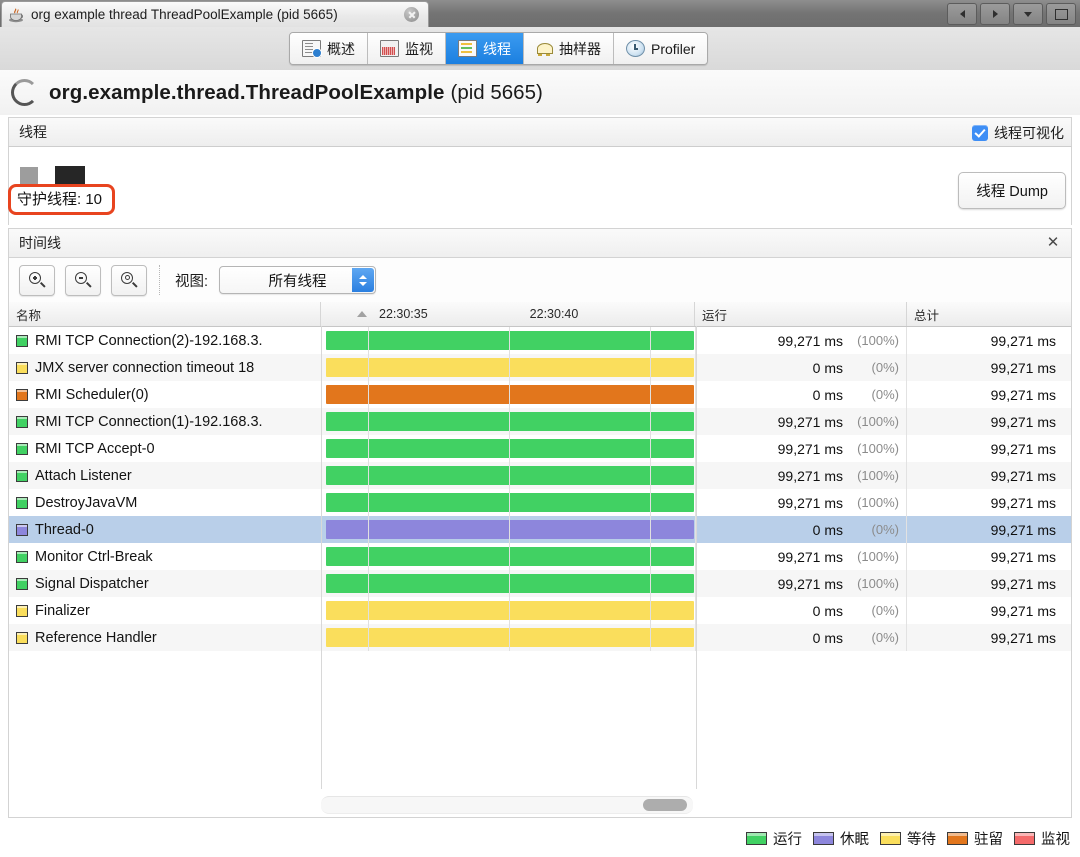 This screenshot has height=857, width=1080. Describe the element at coordinates (64, 529) in the screenshot. I see `thread-name-label: Thread-0` at that location.